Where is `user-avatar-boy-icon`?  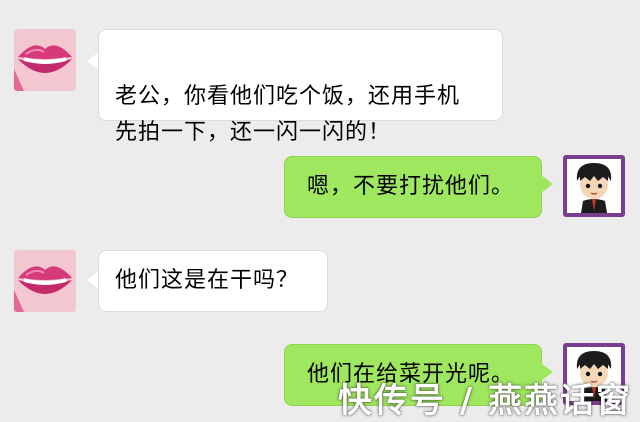 user-avatar-boy-icon is located at coordinates (594, 186).